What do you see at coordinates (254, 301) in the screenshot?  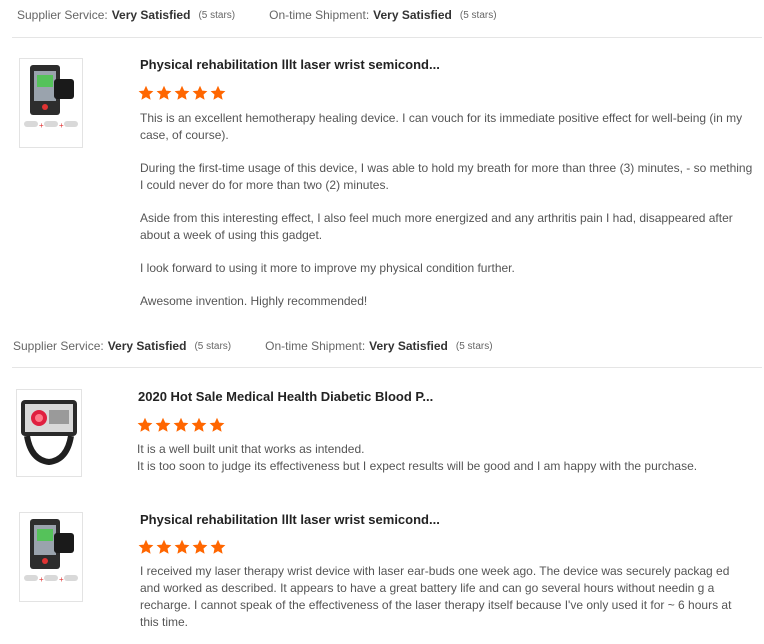 I see `review-paragraph: Awesome invention. Highly recommended!` at bounding box center [254, 301].